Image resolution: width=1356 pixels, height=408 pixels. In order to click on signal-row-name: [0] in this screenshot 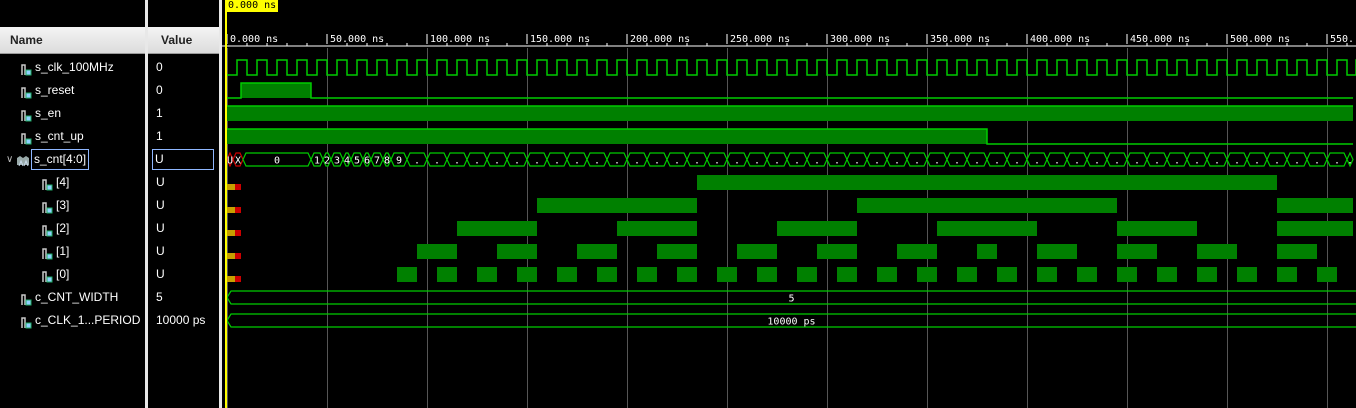, I will do `click(55, 274)`.